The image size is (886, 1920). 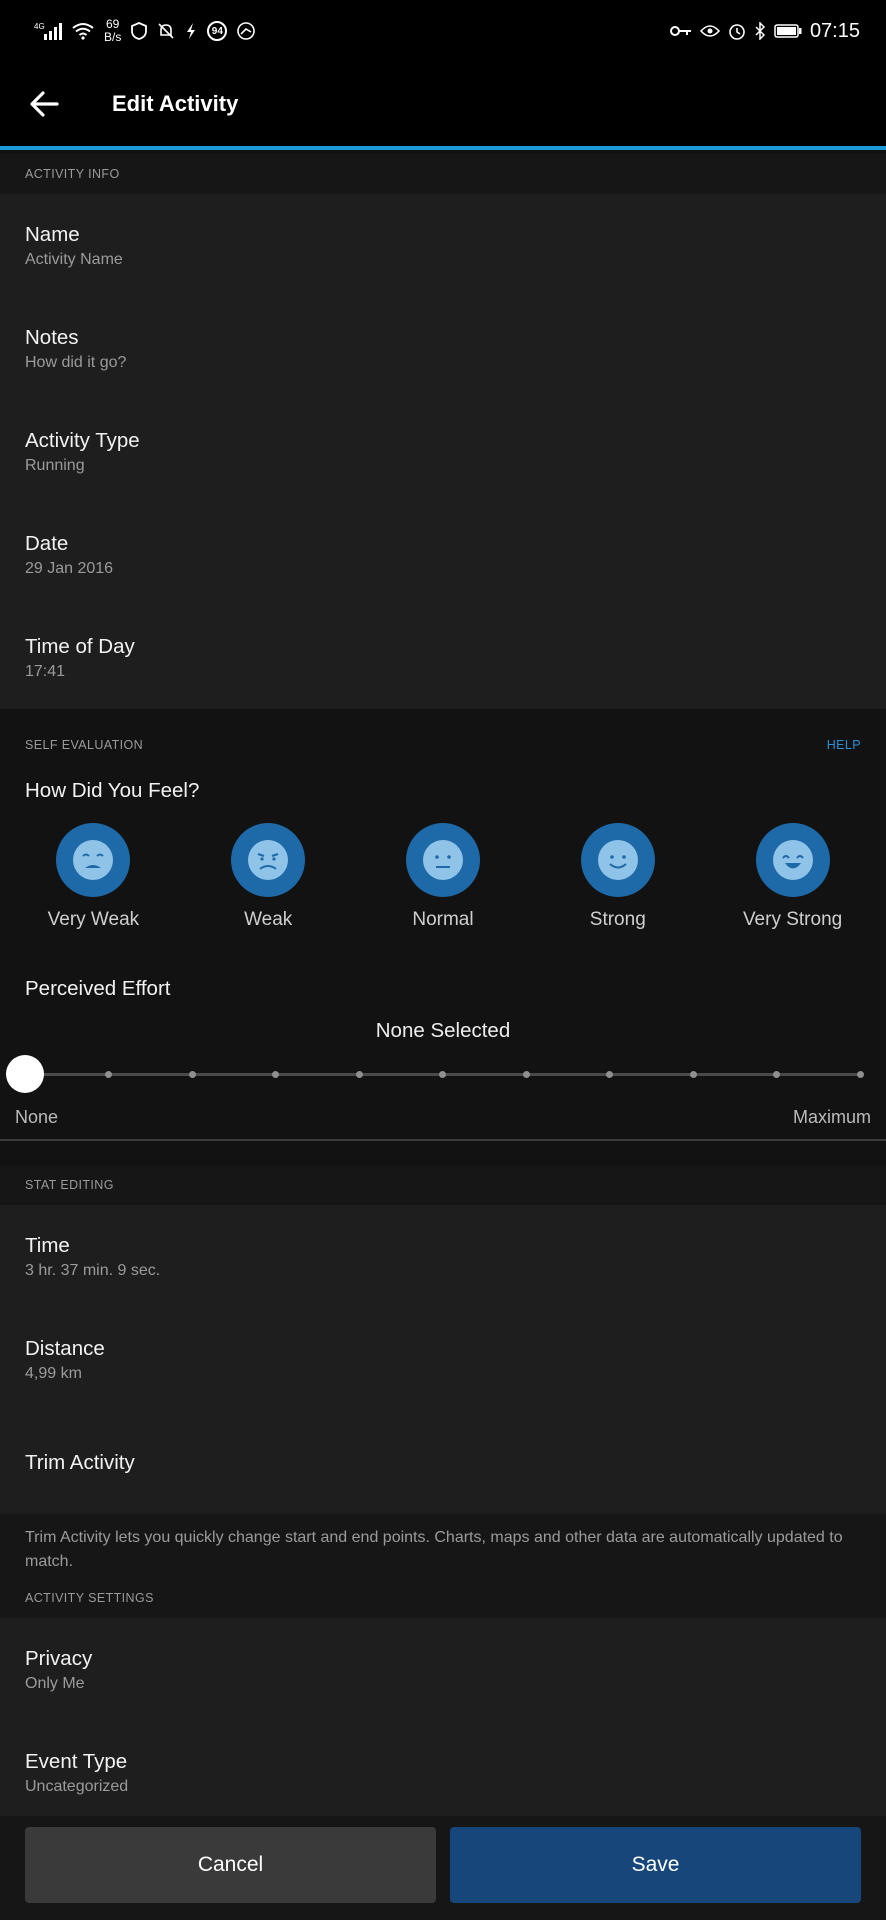 I want to click on page-title: Edit Activity, so click(x=175, y=103).